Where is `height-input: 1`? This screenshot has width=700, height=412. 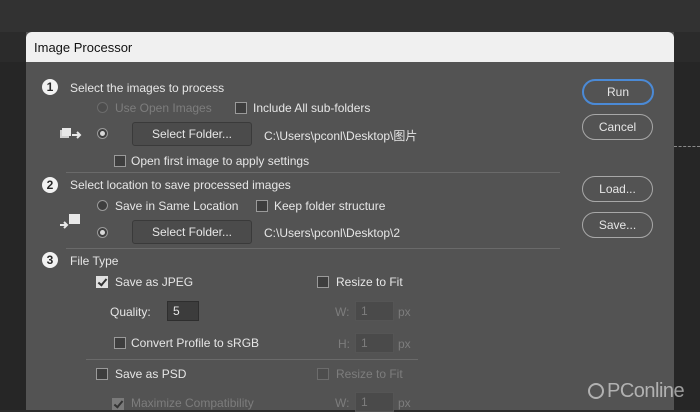 height-input: 1 is located at coordinates (374, 343).